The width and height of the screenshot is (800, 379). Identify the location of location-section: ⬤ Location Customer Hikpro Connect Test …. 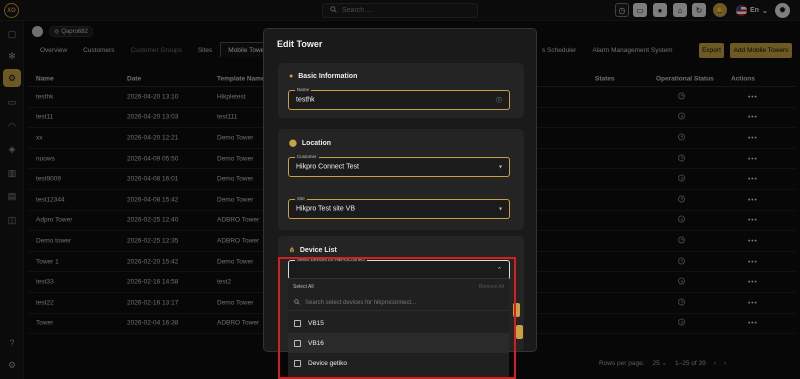
(401, 179).